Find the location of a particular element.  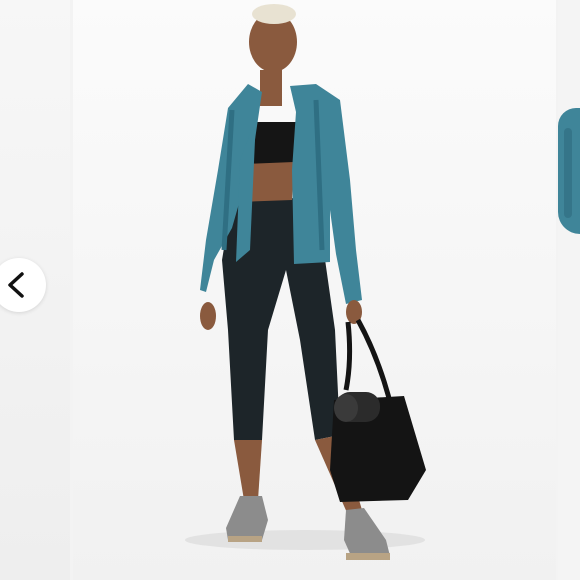

chevron-left-icon is located at coordinates (16, 285).